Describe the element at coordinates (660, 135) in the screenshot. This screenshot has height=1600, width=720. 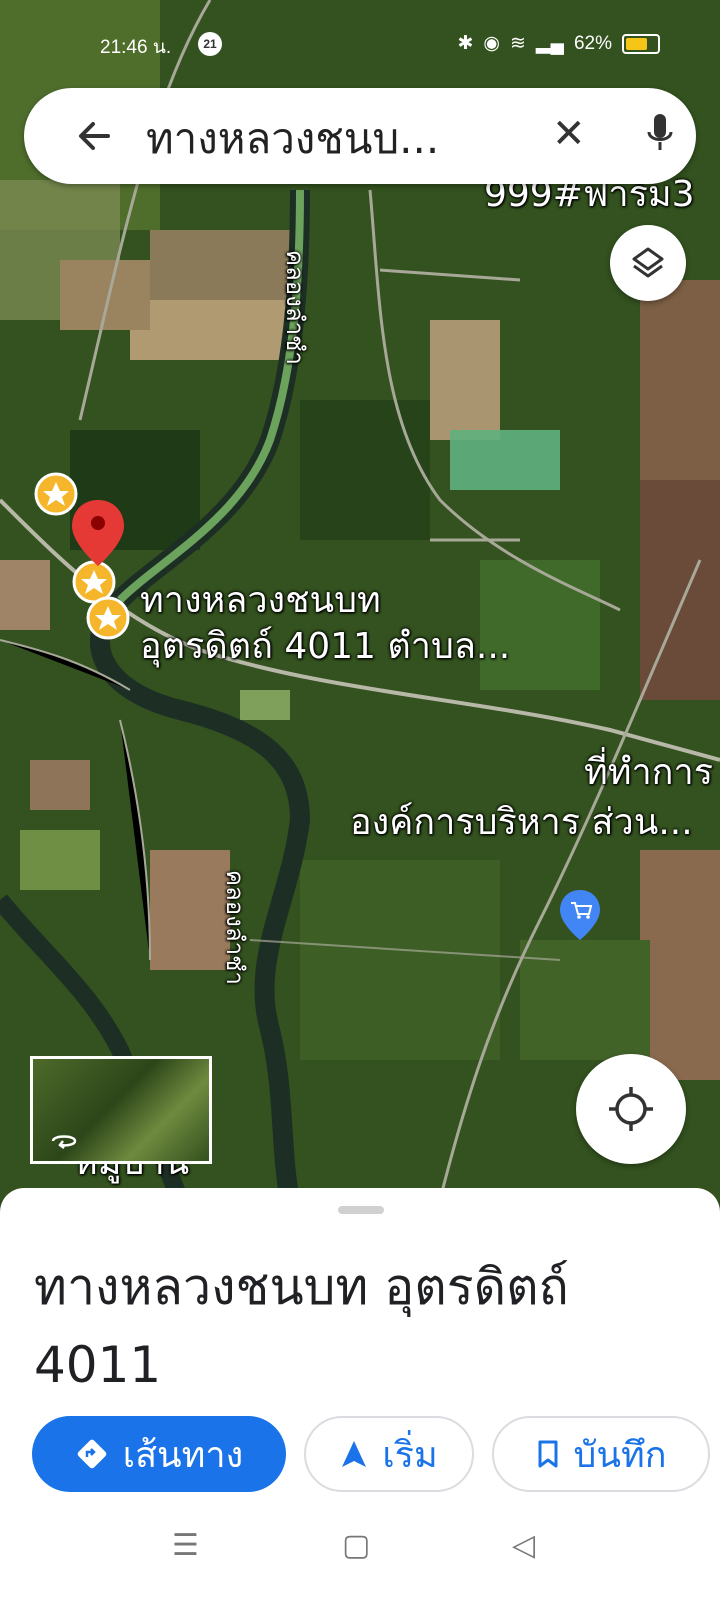
I see `mic-icon` at that location.